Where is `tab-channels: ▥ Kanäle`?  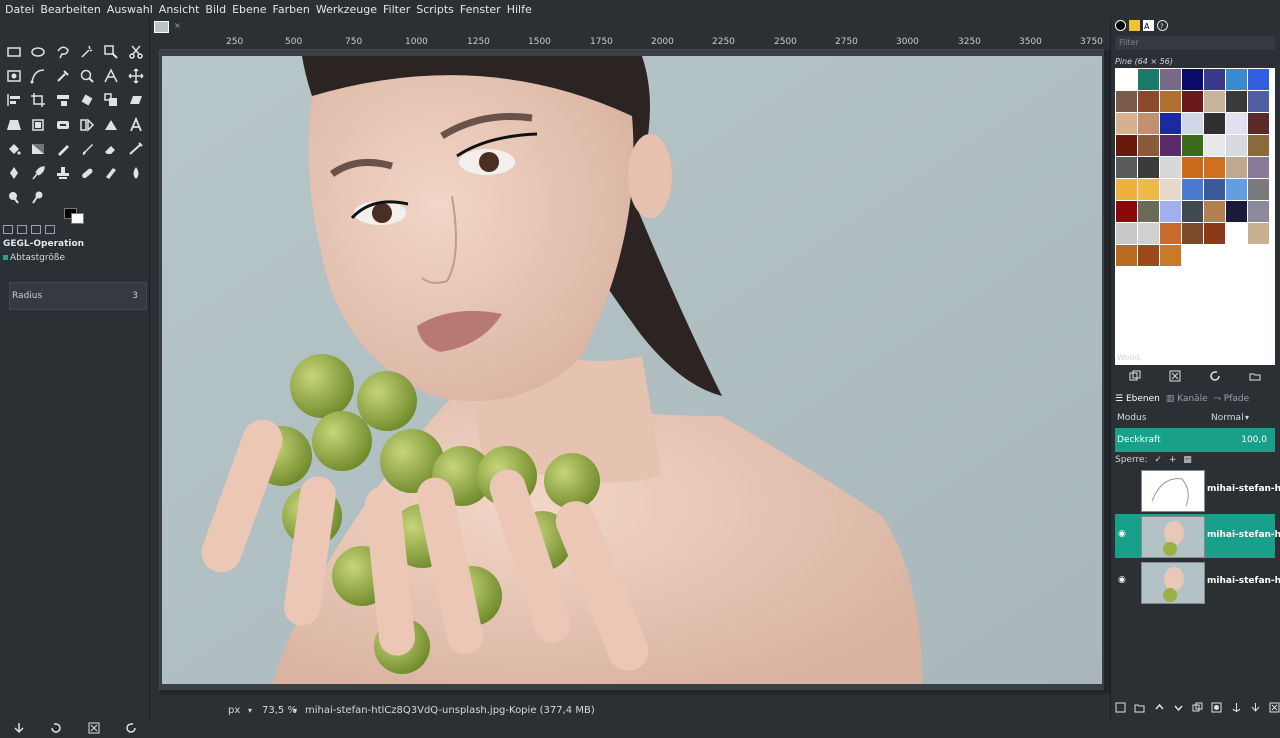
tab-channels: ▥ Kanäle is located at coordinates (1187, 399).